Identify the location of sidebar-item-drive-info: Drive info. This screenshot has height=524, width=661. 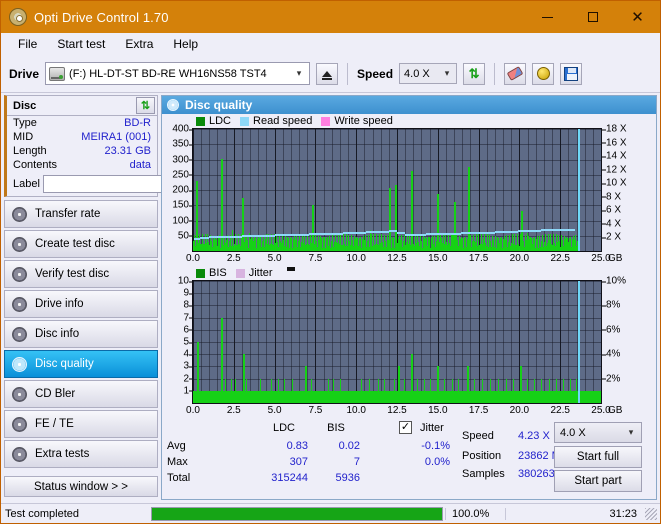
(81, 304).